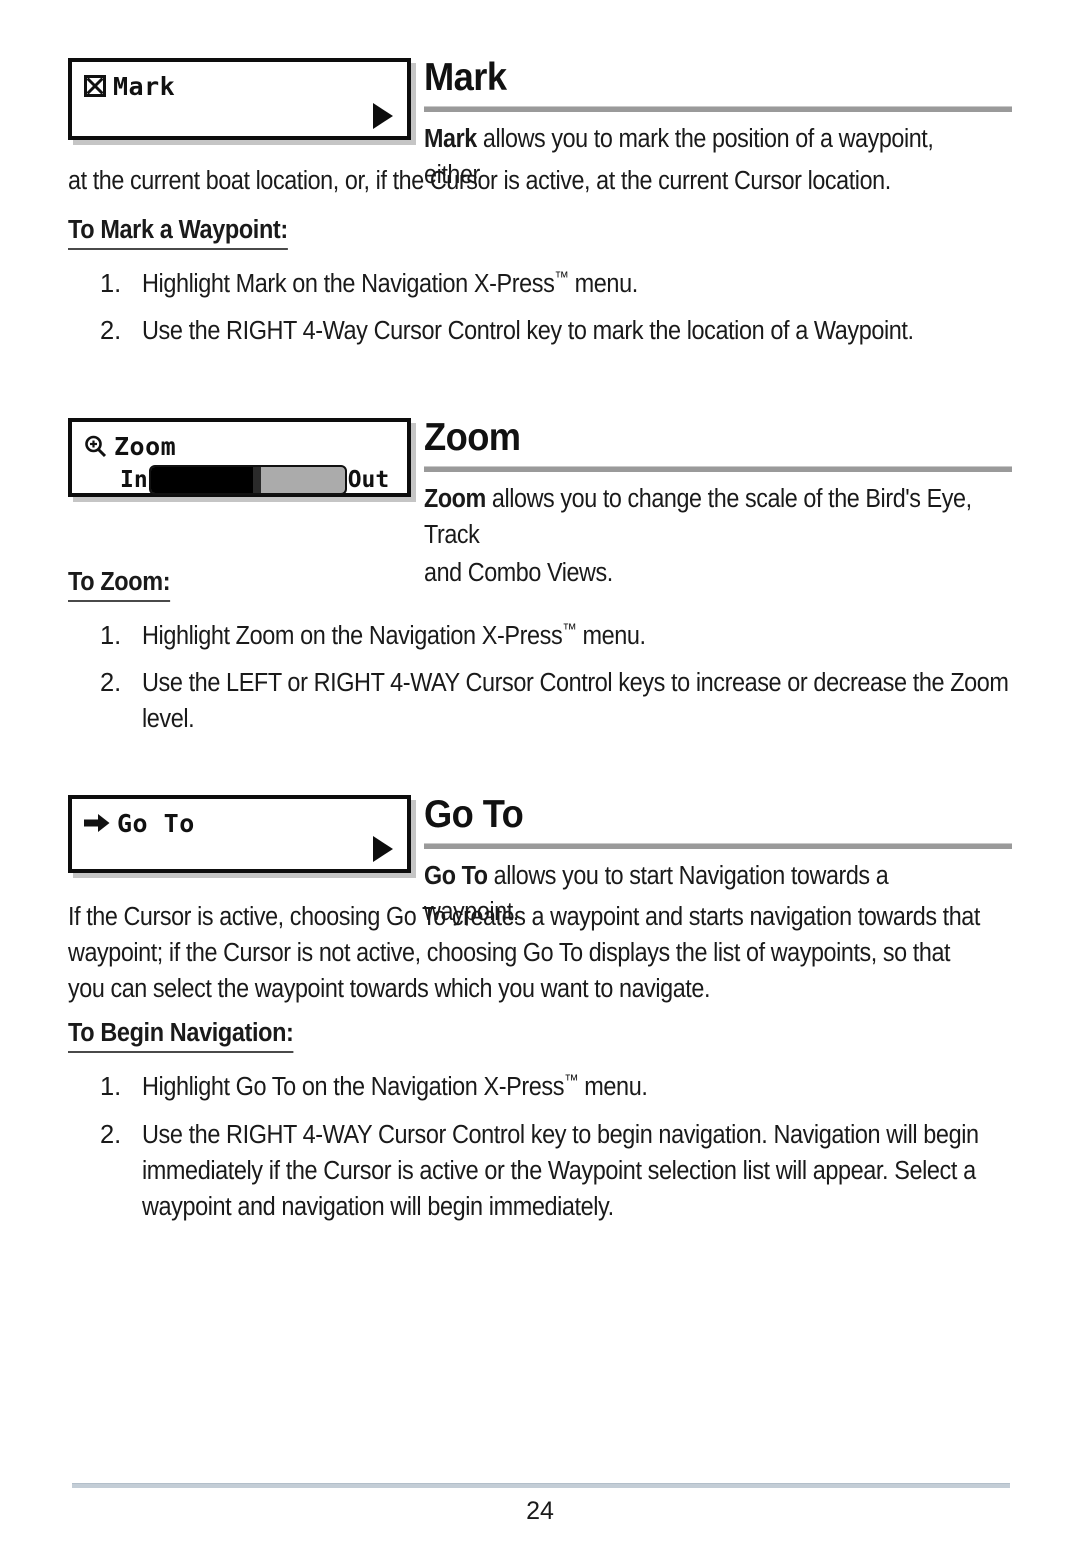  What do you see at coordinates (348, 284) in the screenshot?
I see `list-text-pre: Highlight Mark on the Navigation X-Press` at bounding box center [348, 284].